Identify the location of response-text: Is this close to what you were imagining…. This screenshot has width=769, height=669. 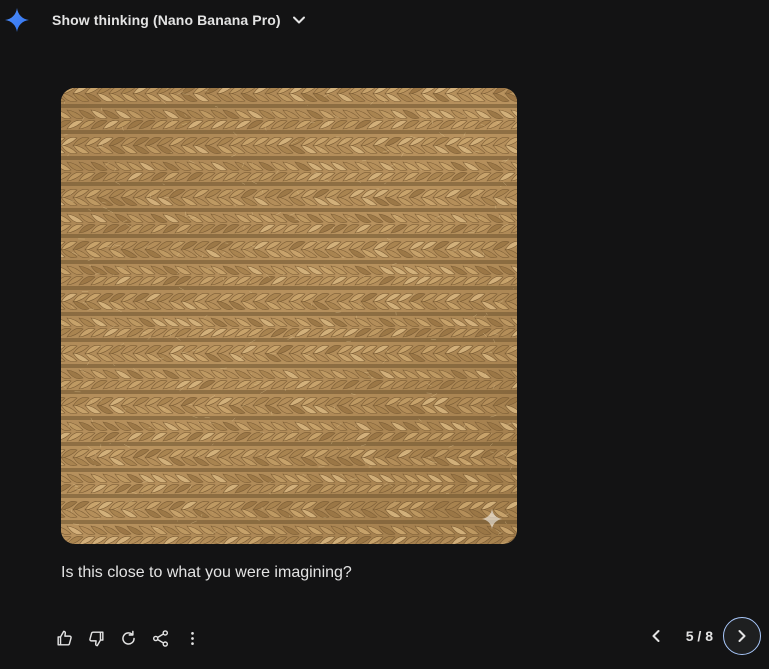
(206, 572).